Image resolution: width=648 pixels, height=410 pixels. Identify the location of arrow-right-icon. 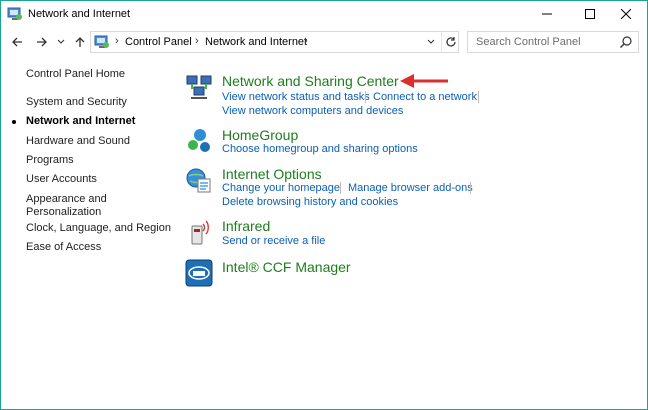
(42, 42).